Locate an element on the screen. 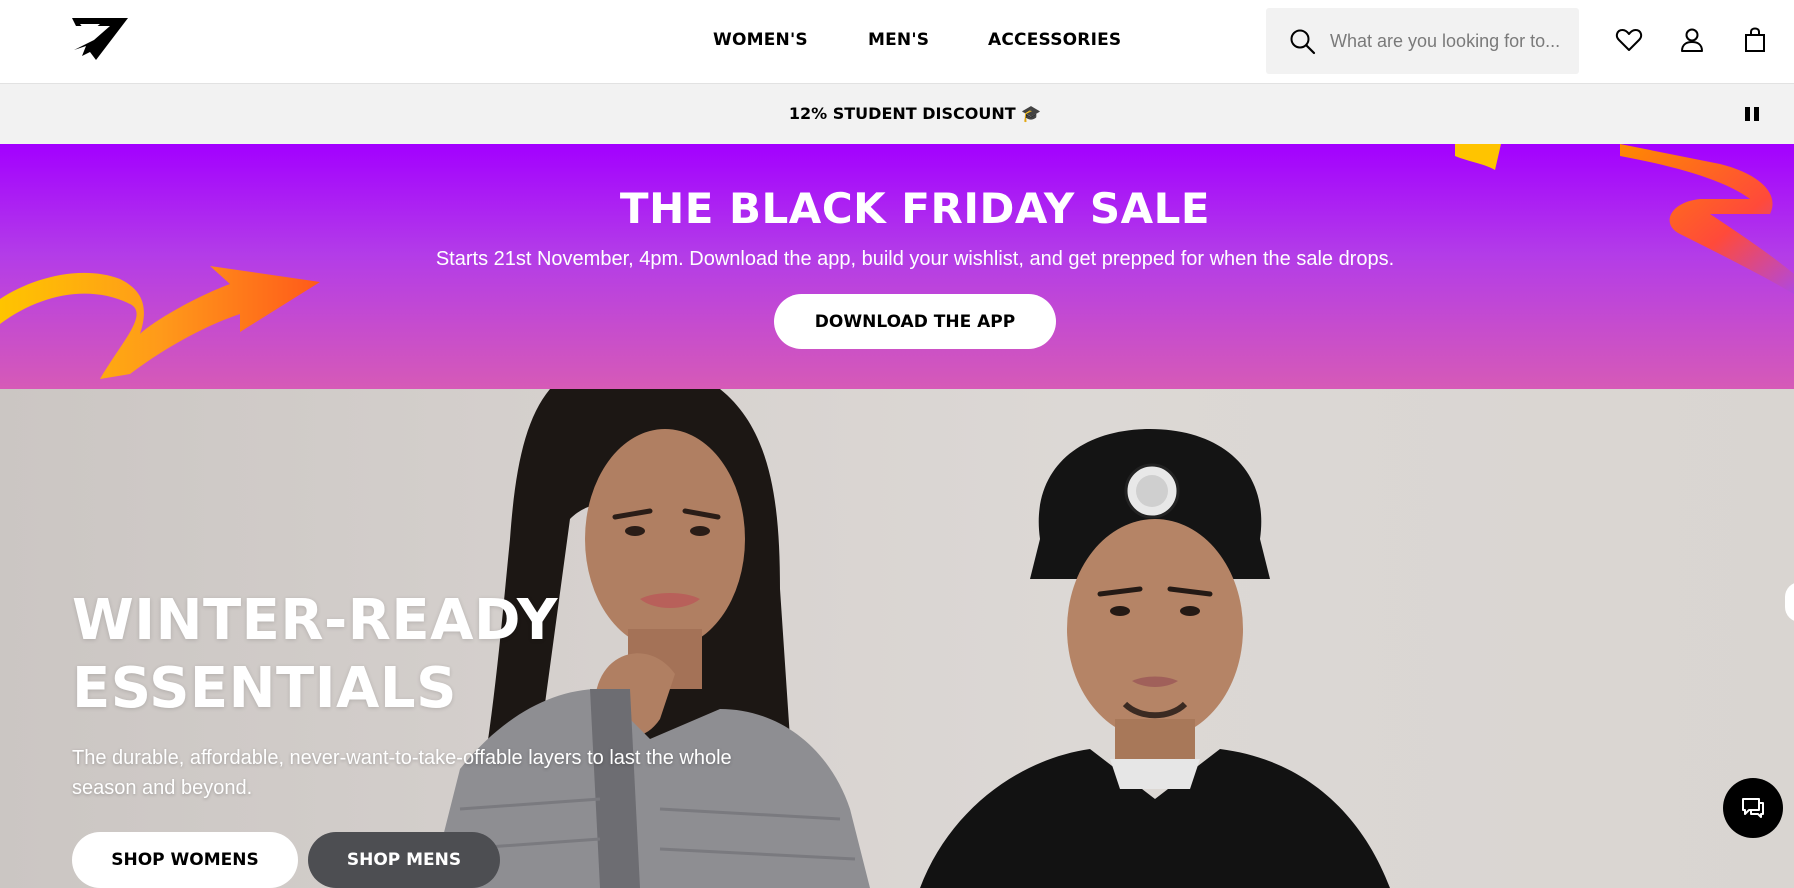 This screenshot has height=888, width=1794. chat-icon is located at coordinates (1753, 808).